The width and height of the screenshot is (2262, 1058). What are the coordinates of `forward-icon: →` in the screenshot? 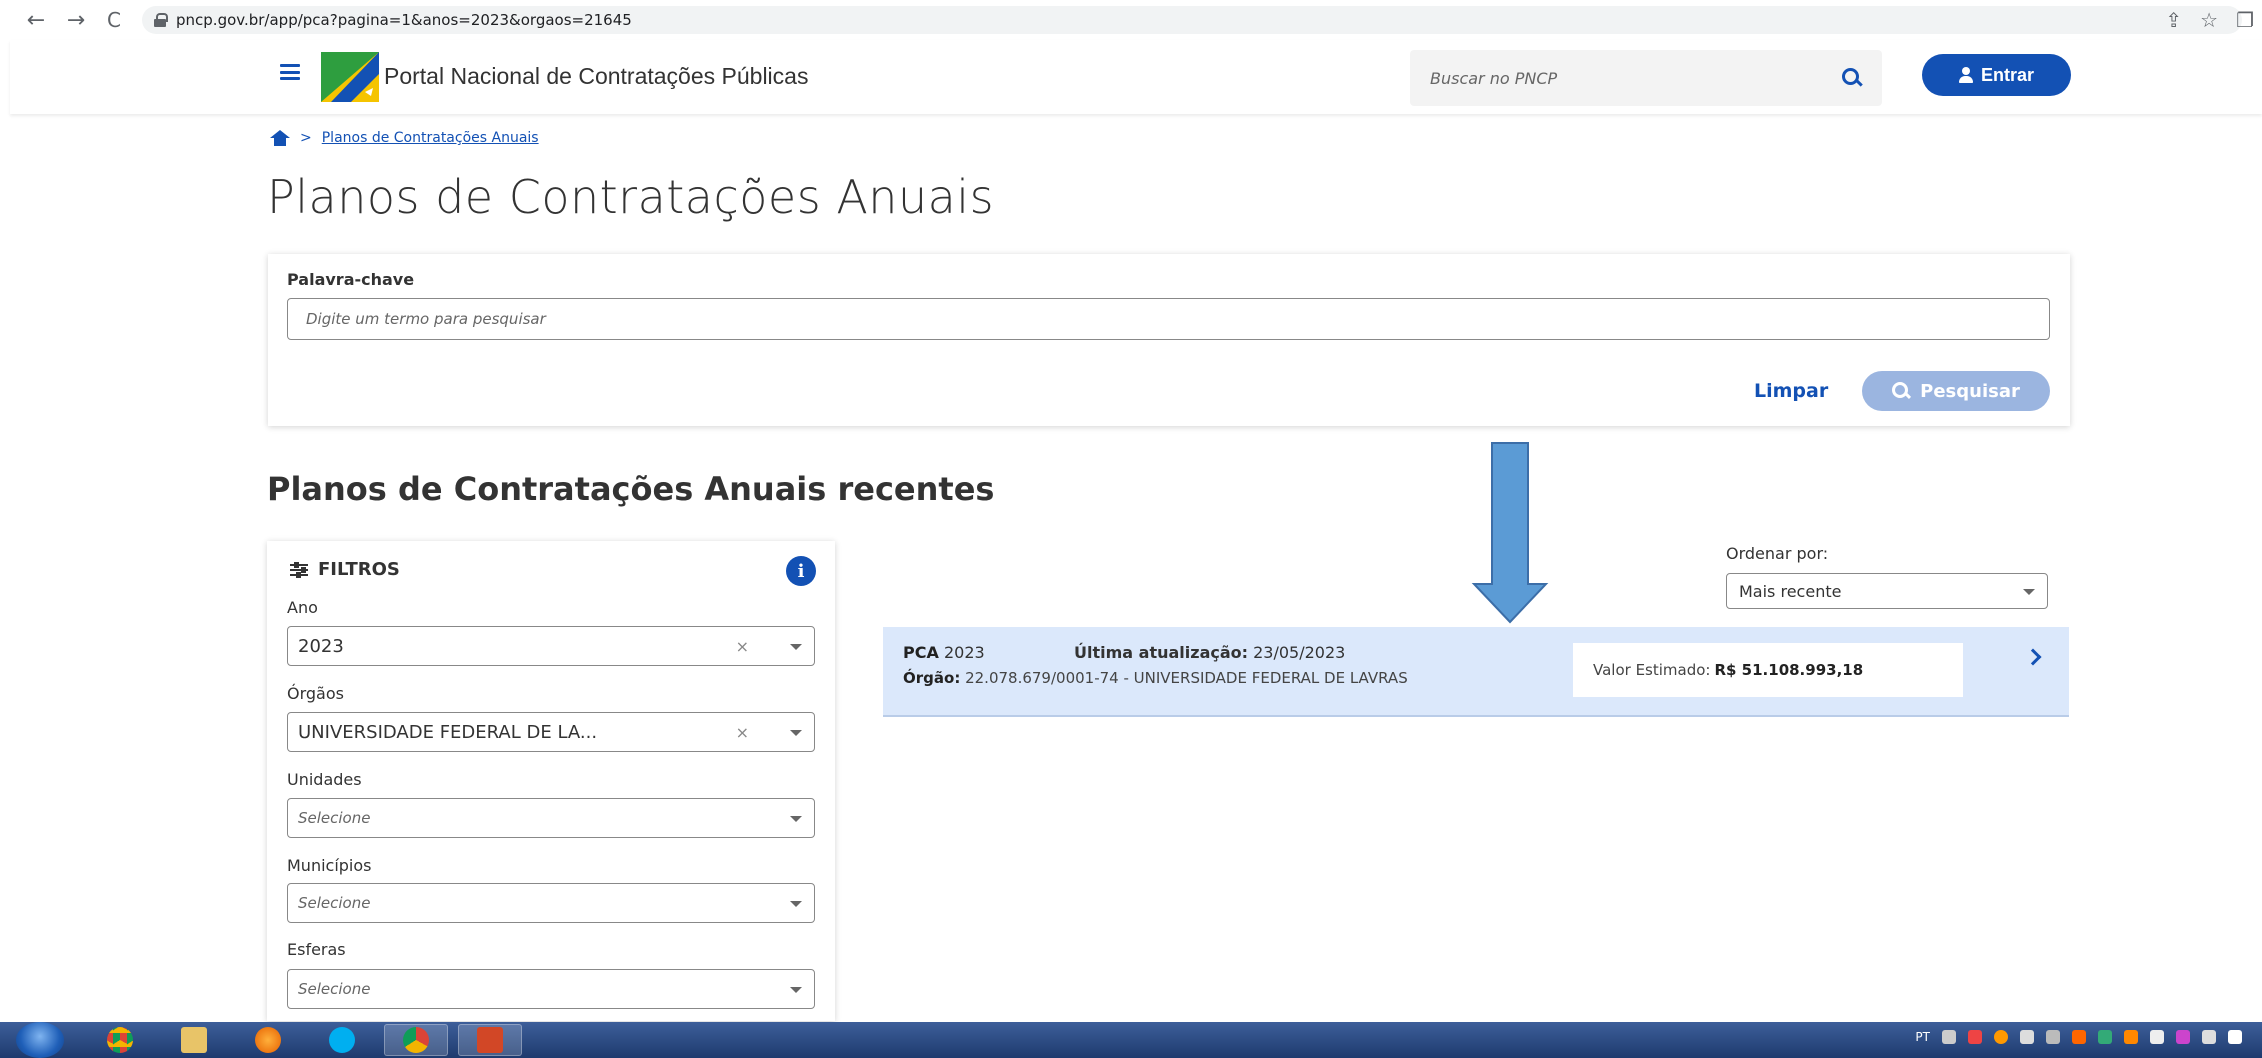 It's located at (76, 20).